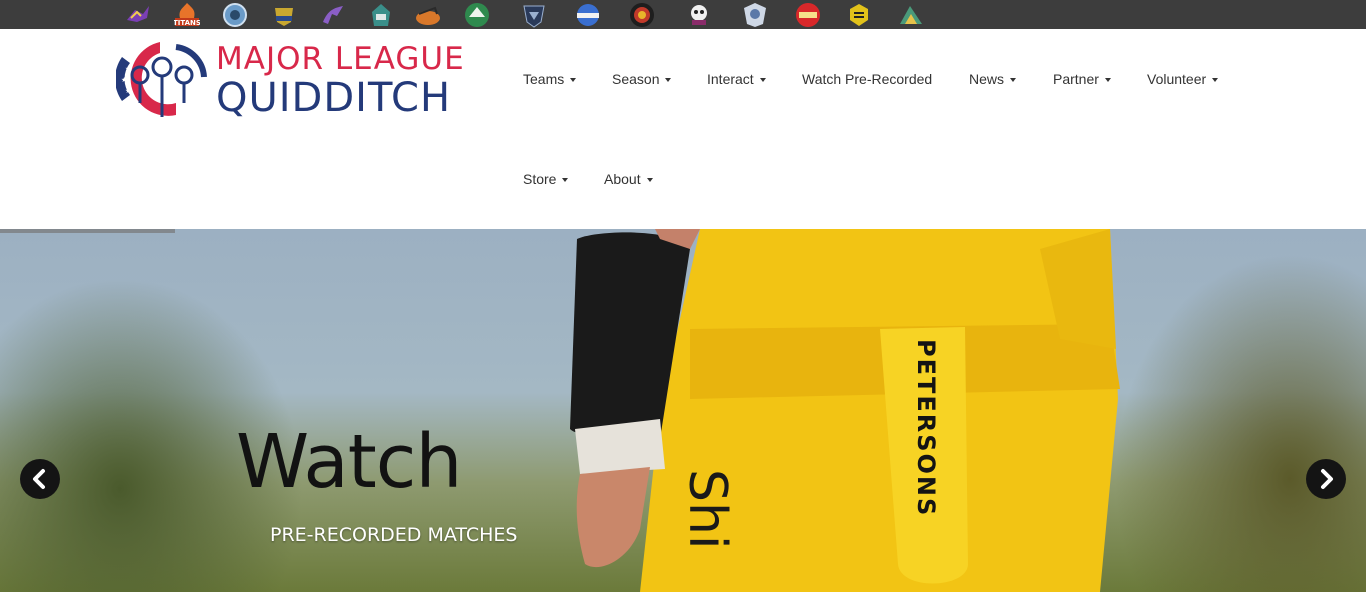  I want to click on chevron-right-icon, so click(1327, 479).